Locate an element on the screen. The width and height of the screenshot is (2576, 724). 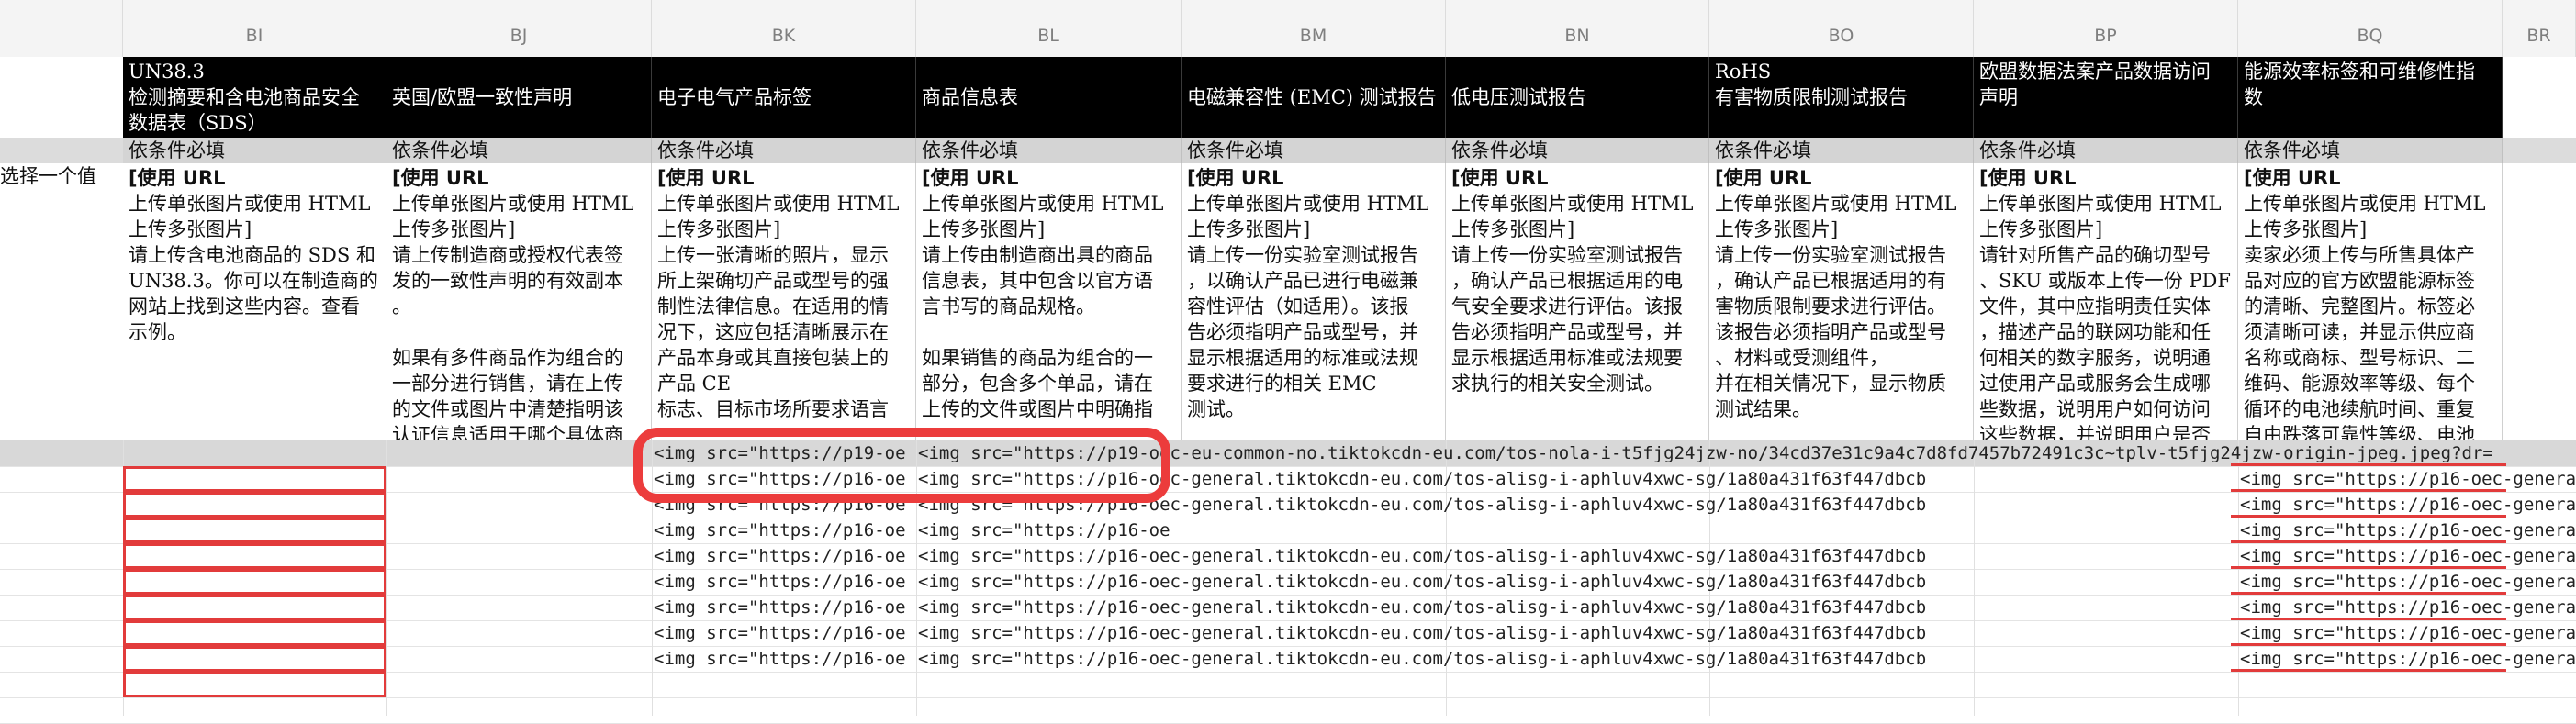
description-line: 文件，其中应指明责任实体 is located at coordinates (2095, 306).